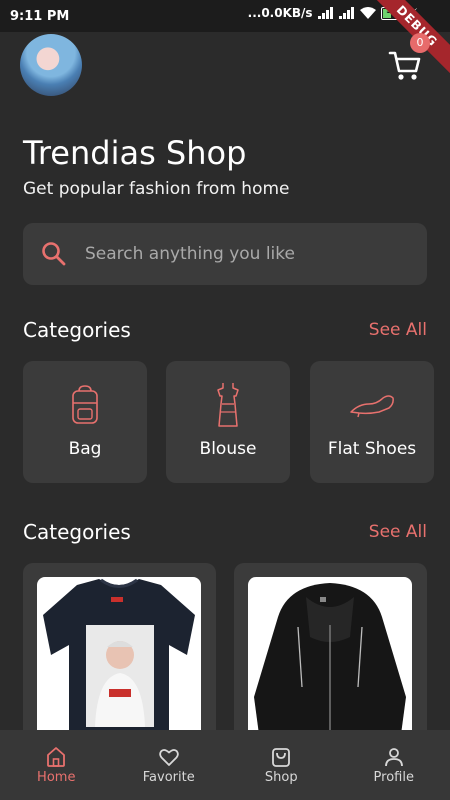  What do you see at coordinates (56, 757) in the screenshot?
I see `home-icon` at bounding box center [56, 757].